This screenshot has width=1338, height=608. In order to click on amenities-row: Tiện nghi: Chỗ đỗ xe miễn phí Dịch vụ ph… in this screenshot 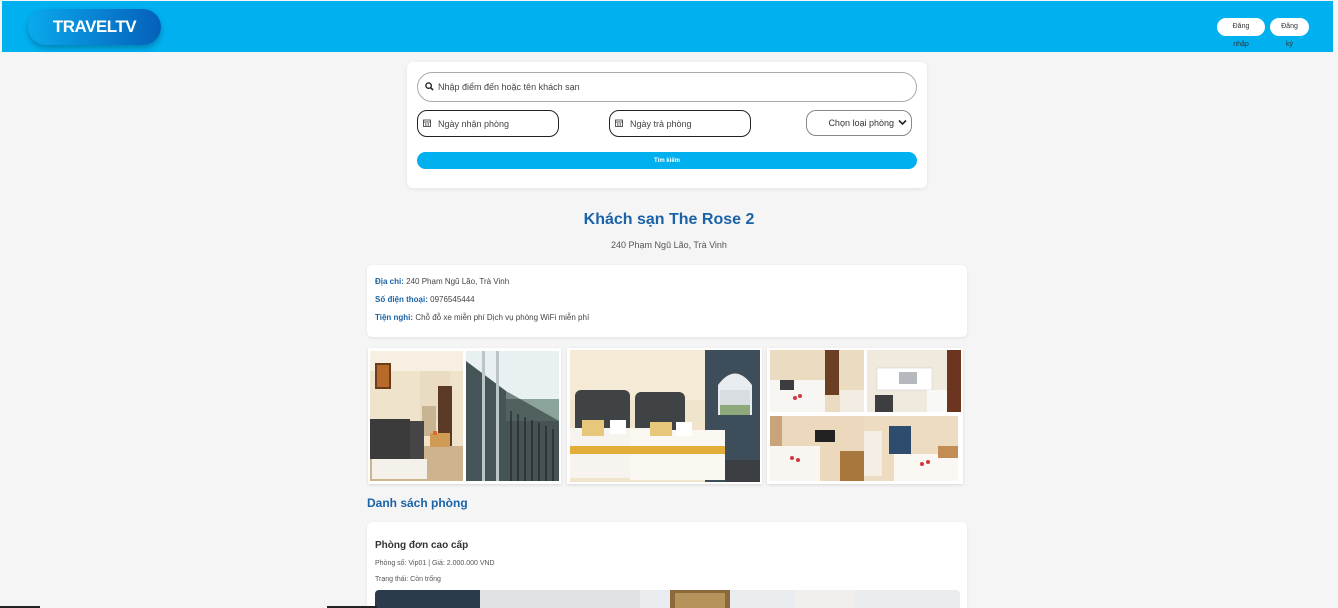, I will do `click(667, 322)`.